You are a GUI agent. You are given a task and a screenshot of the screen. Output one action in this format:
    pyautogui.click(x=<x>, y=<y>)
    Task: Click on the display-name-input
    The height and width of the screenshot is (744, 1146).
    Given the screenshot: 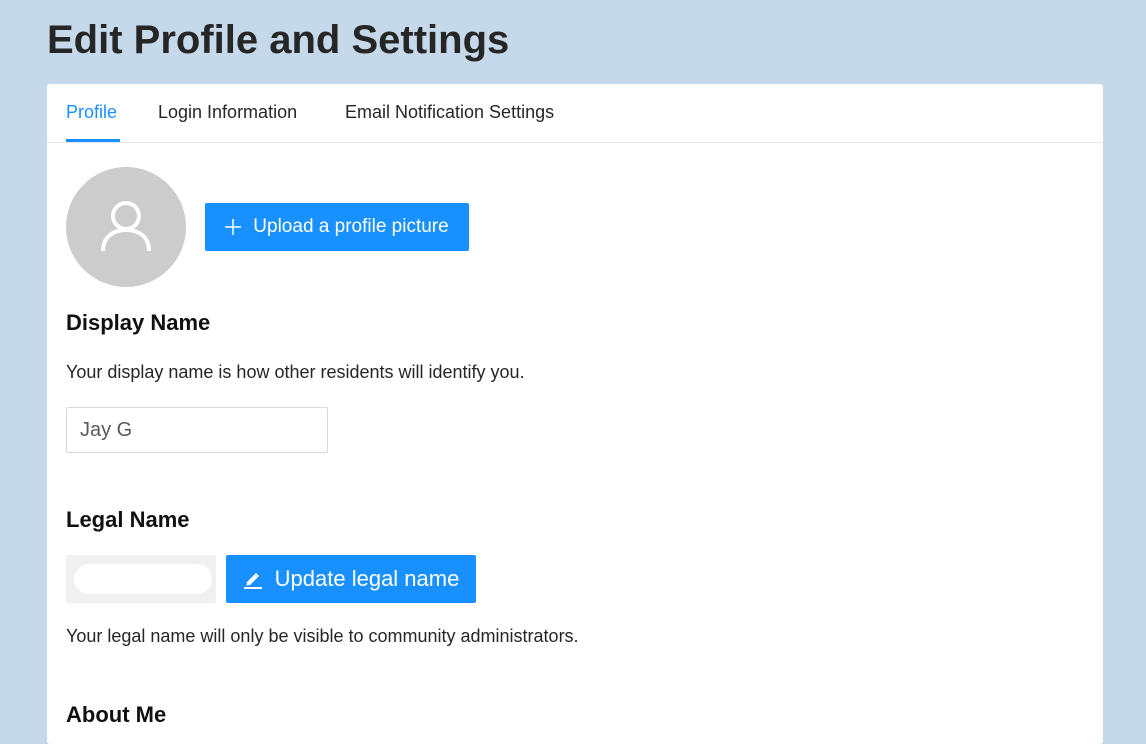 What is the action you would take?
    pyautogui.click(x=197, y=430)
    